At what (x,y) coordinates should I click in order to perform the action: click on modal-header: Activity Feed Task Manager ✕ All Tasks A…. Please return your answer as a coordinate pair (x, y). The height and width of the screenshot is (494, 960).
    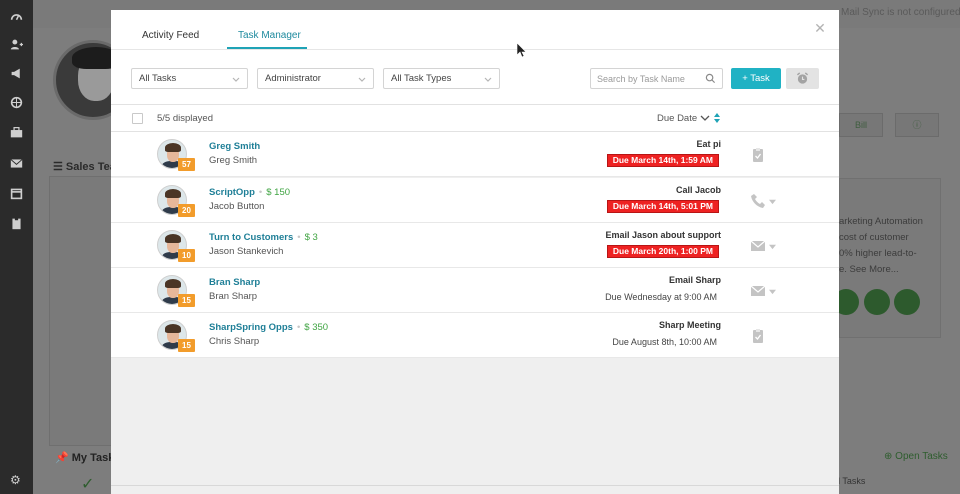
    Looking at the image, I should click on (475, 57).